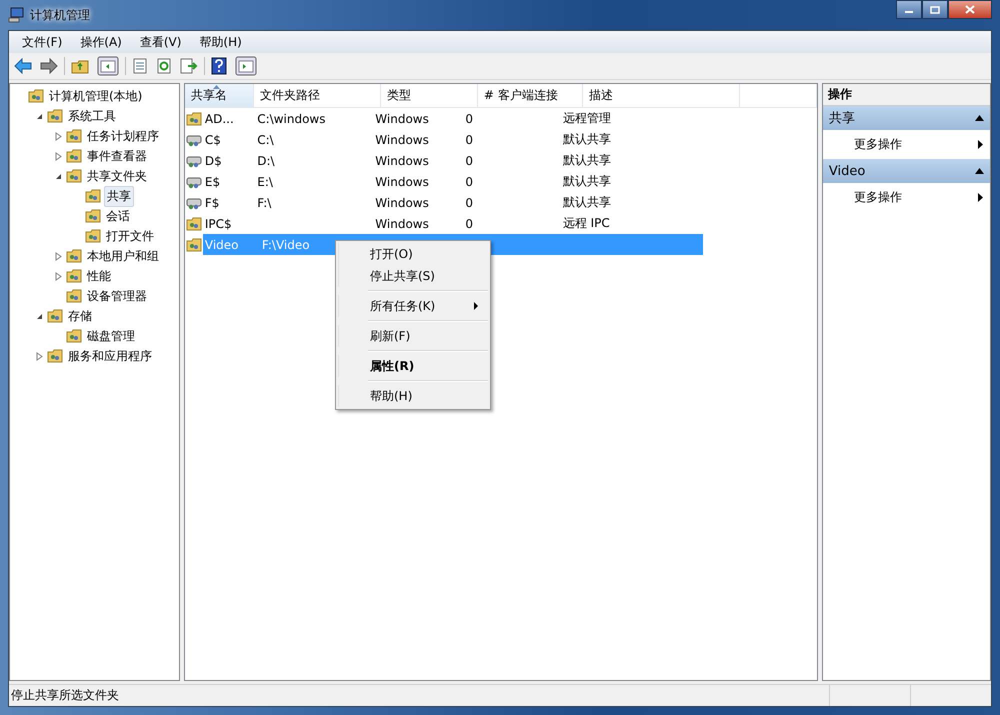 The image size is (1000, 715). What do you see at coordinates (212, 181) in the screenshot?
I see `table-cell: E$` at bounding box center [212, 181].